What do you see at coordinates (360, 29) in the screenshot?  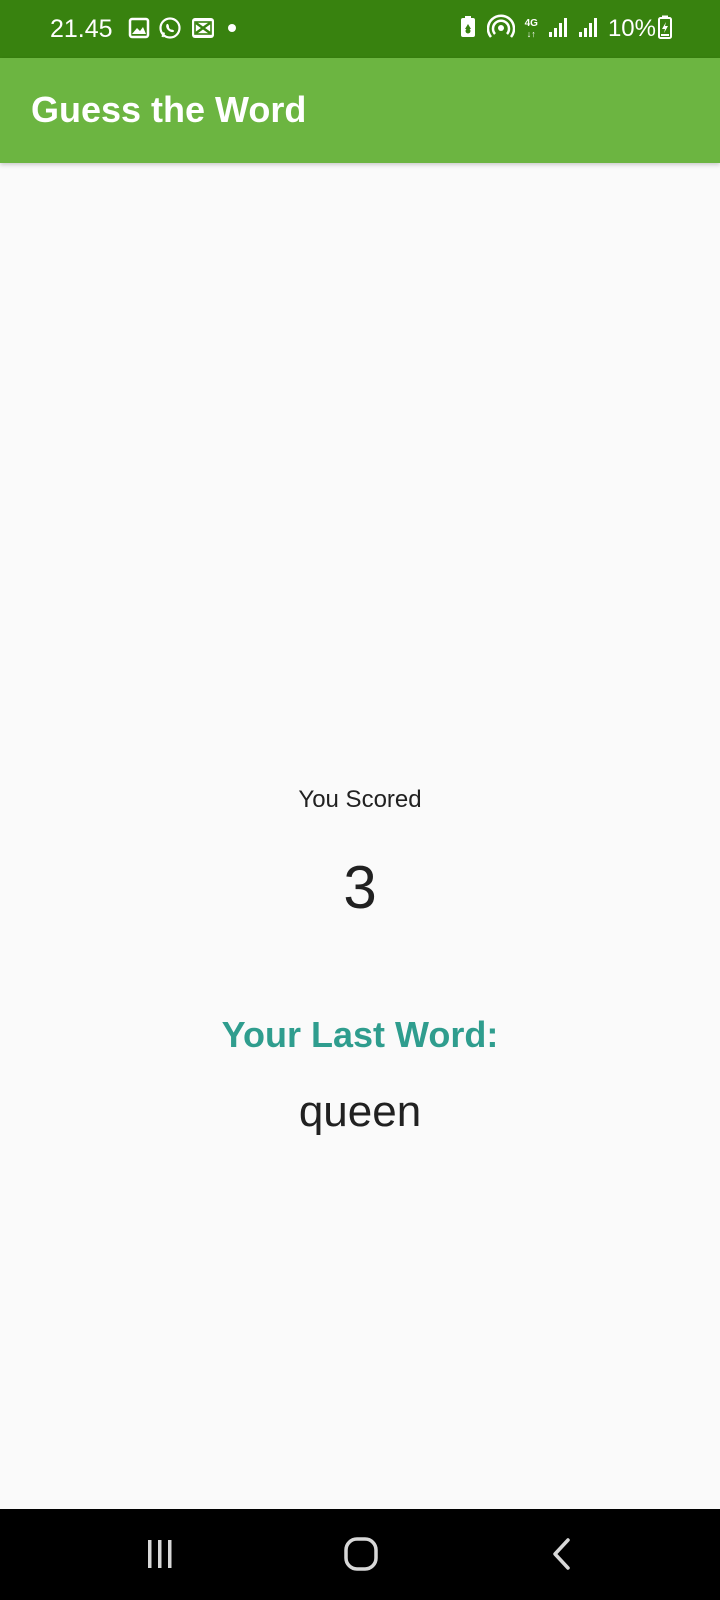 I see `status-bar: 21.45 4G ↓↑ 10%` at bounding box center [360, 29].